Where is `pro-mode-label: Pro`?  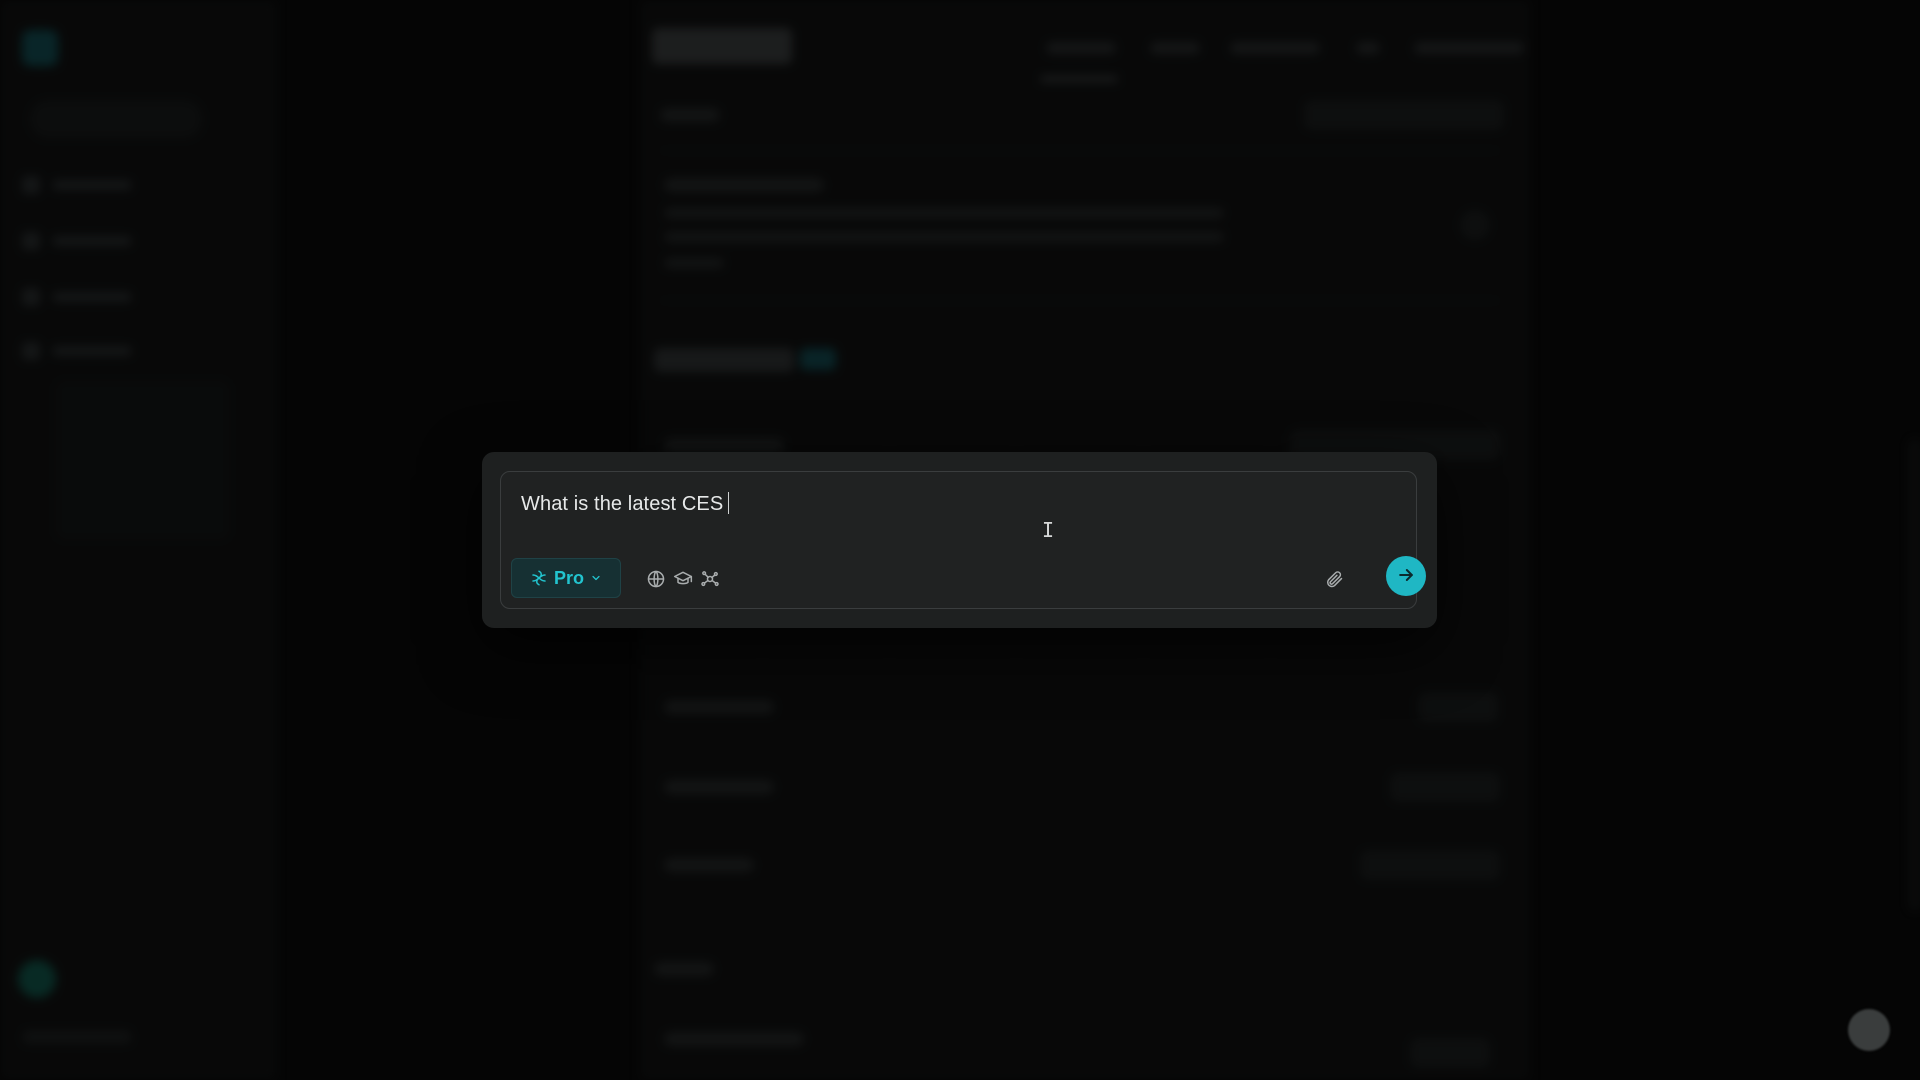
pro-mode-label: Pro is located at coordinates (568, 577).